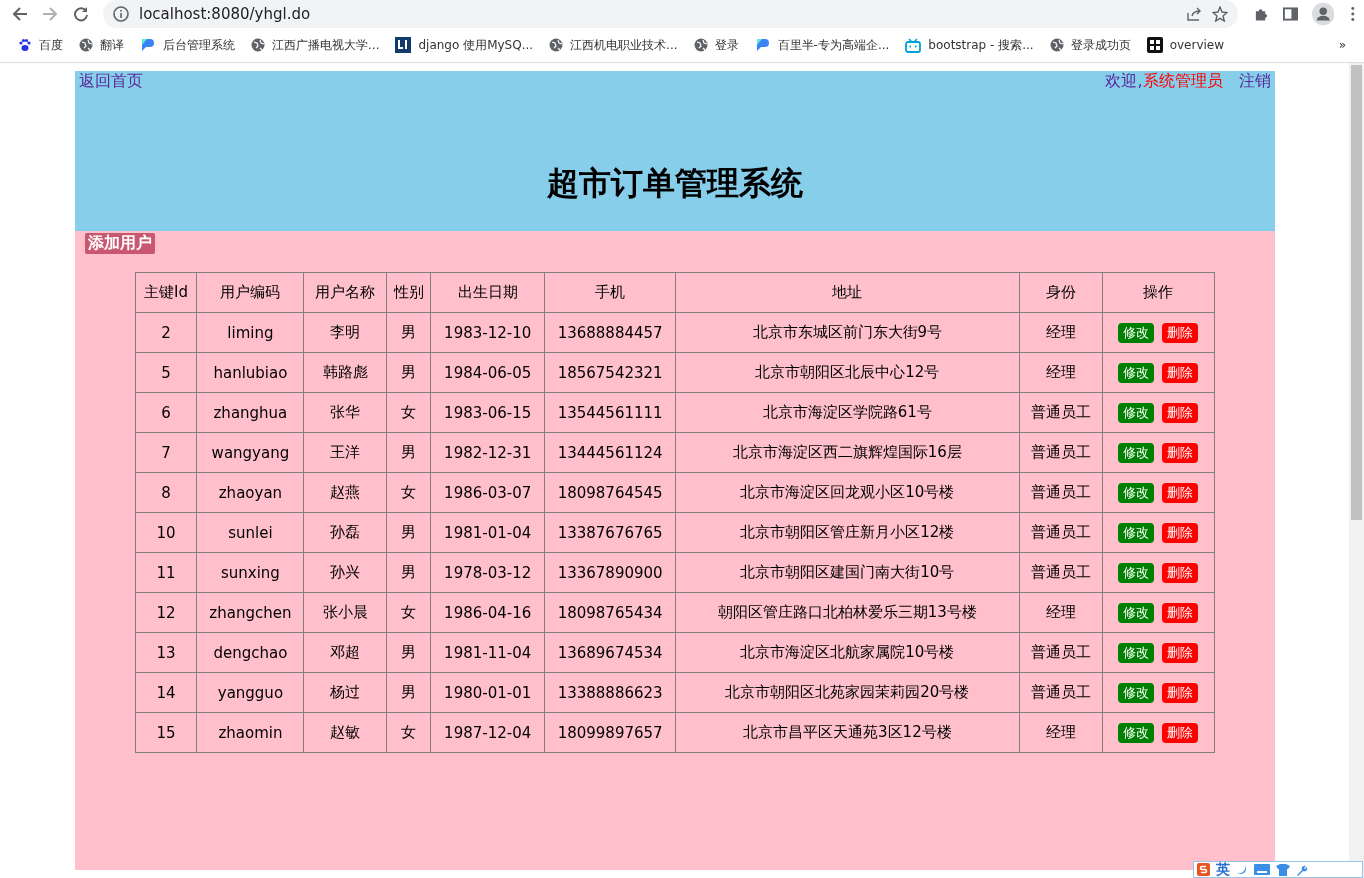  What do you see at coordinates (1353, 14) in the screenshot?
I see `menu-icon` at bounding box center [1353, 14].